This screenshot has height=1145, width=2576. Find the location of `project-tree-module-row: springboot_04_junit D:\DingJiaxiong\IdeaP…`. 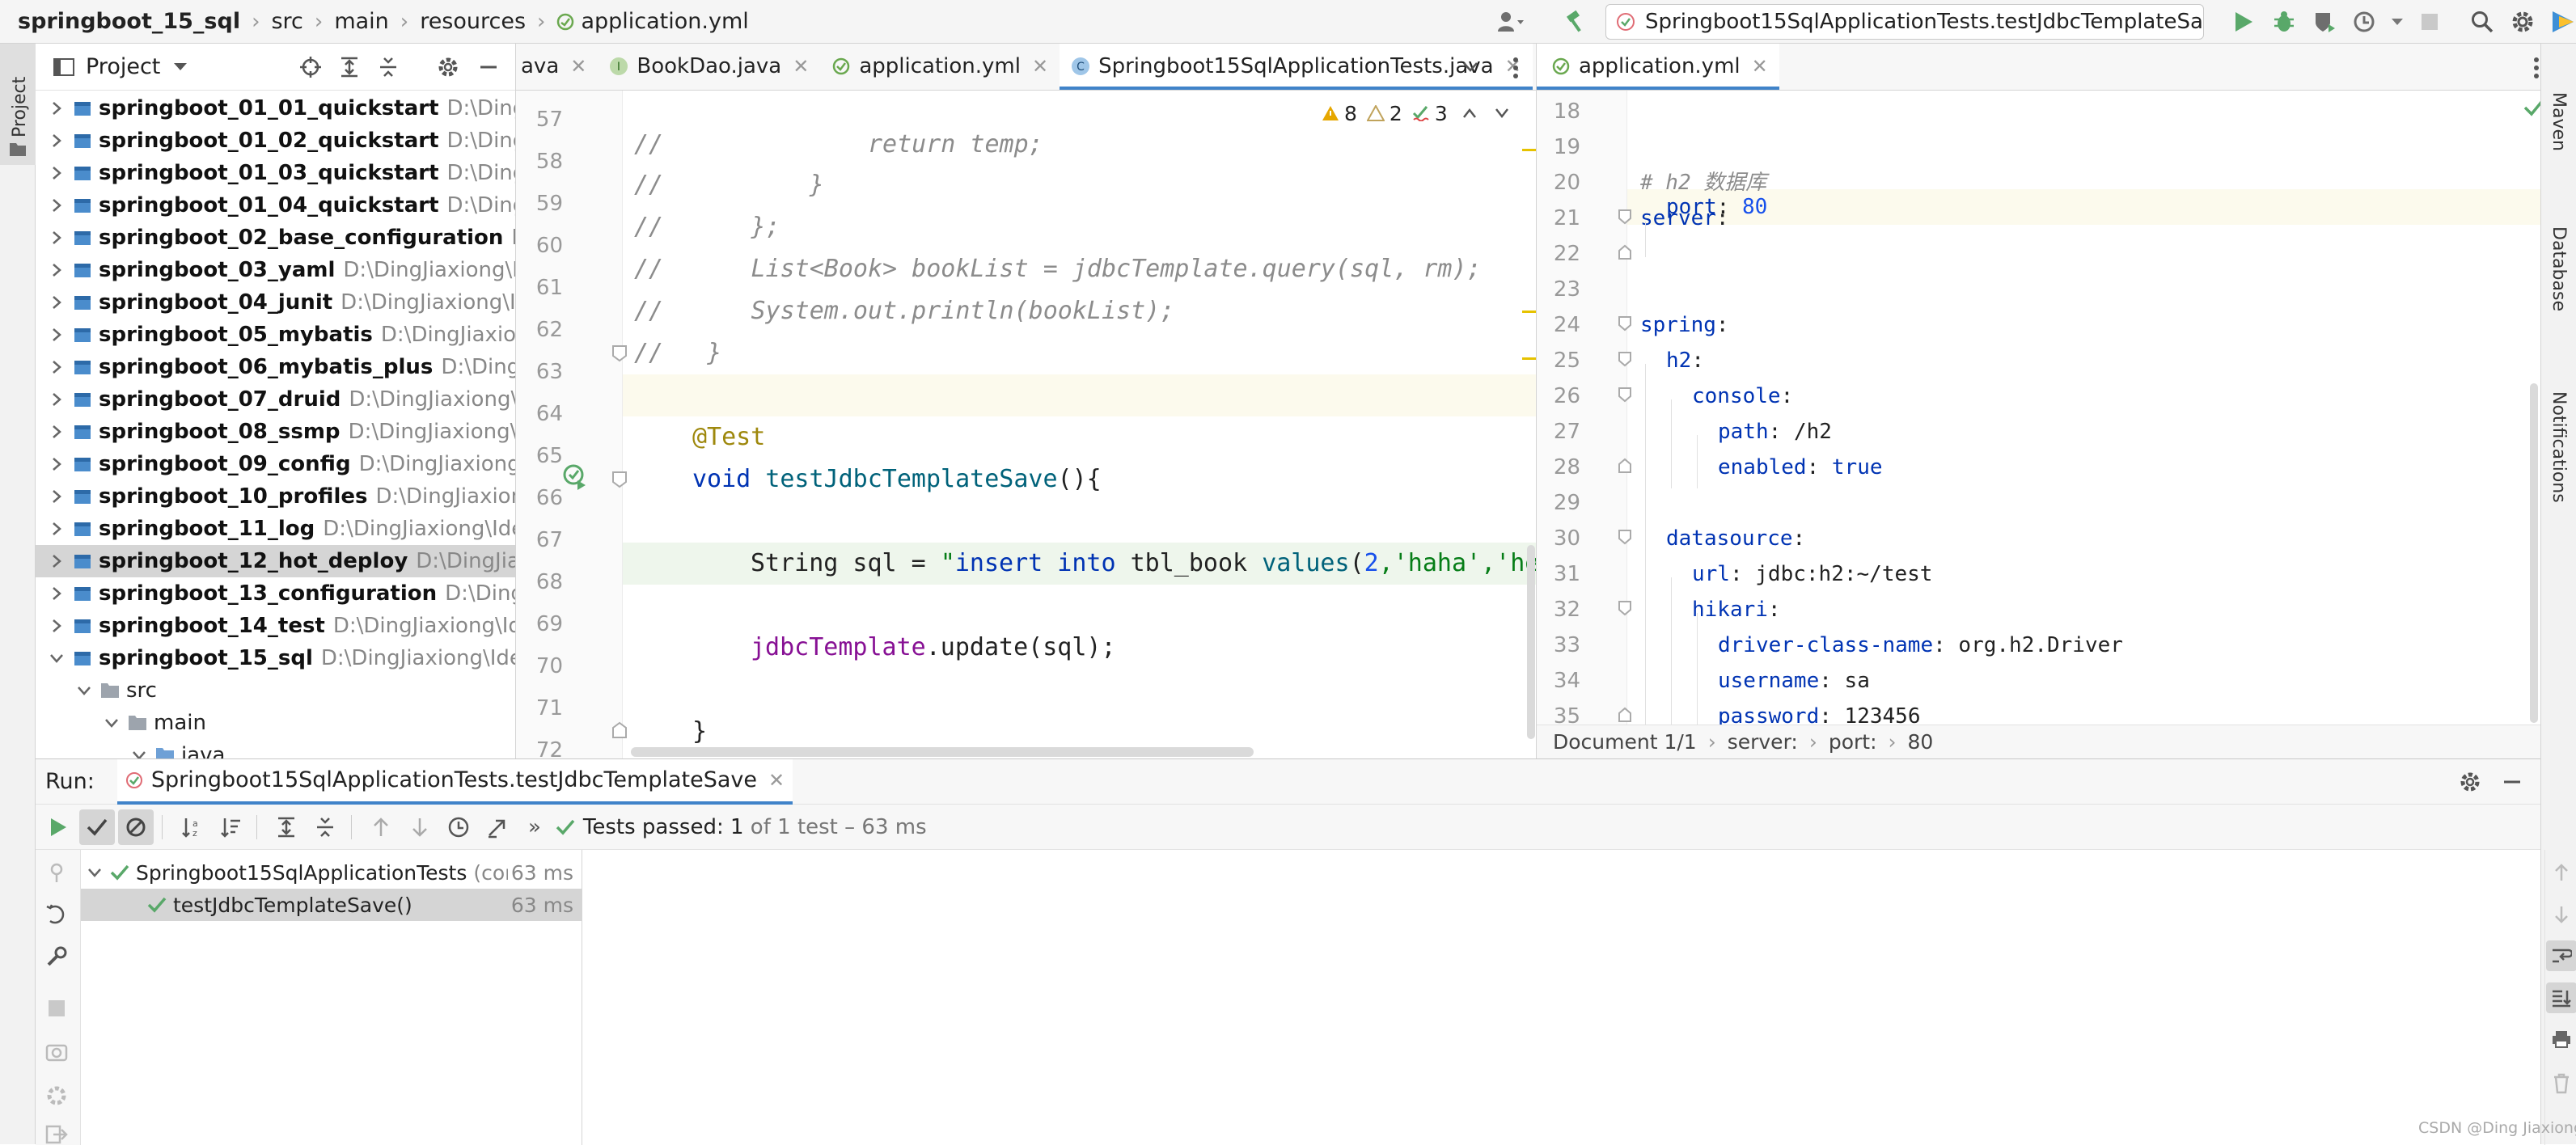

project-tree-module-row: springboot_04_junit D:\DingJiaxiong\IdeaP… is located at coordinates (275, 302).